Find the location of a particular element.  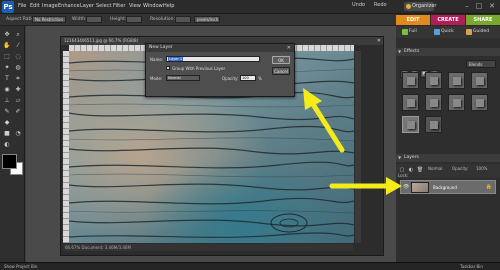

effects-filter-select: Blends is located at coordinates (481, 64).